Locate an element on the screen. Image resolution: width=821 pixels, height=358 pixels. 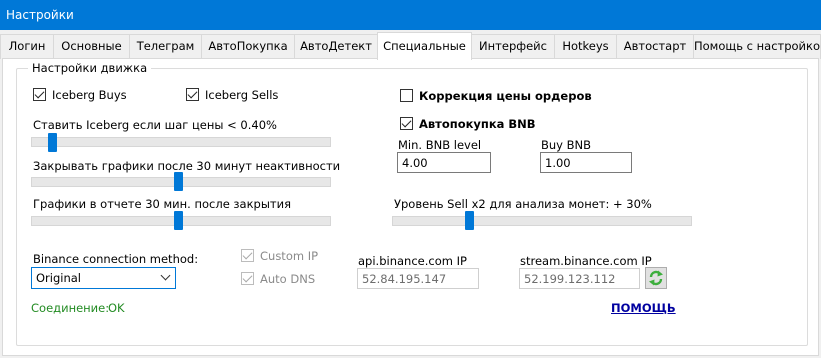
refresh-arrows-icon is located at coordinates (656, 278).